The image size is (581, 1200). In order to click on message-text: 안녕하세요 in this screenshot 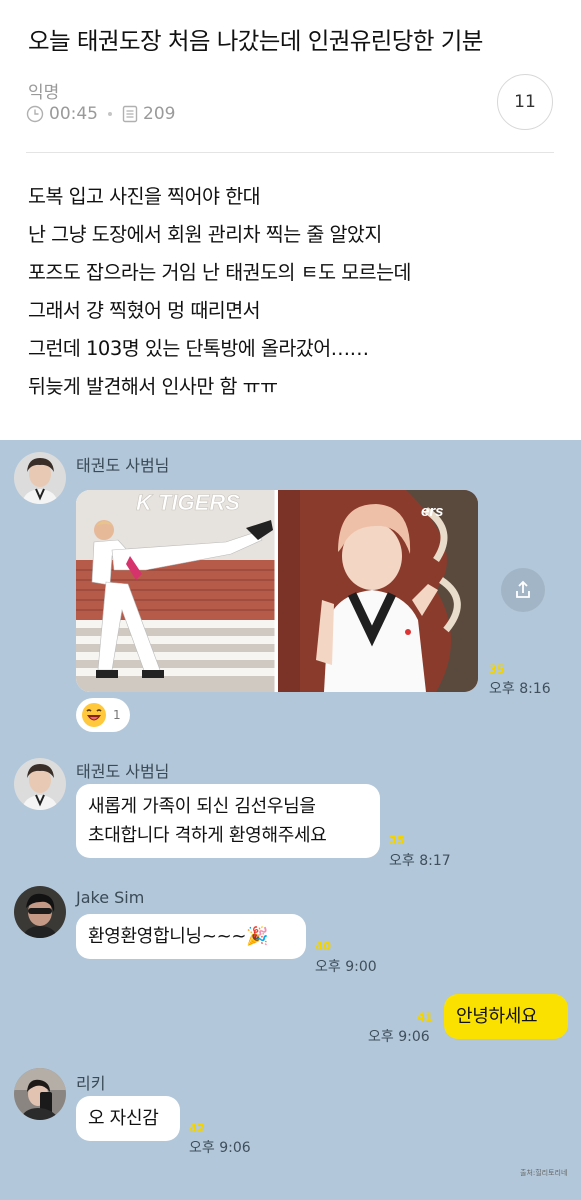, I will do `click(497, 1016)`.